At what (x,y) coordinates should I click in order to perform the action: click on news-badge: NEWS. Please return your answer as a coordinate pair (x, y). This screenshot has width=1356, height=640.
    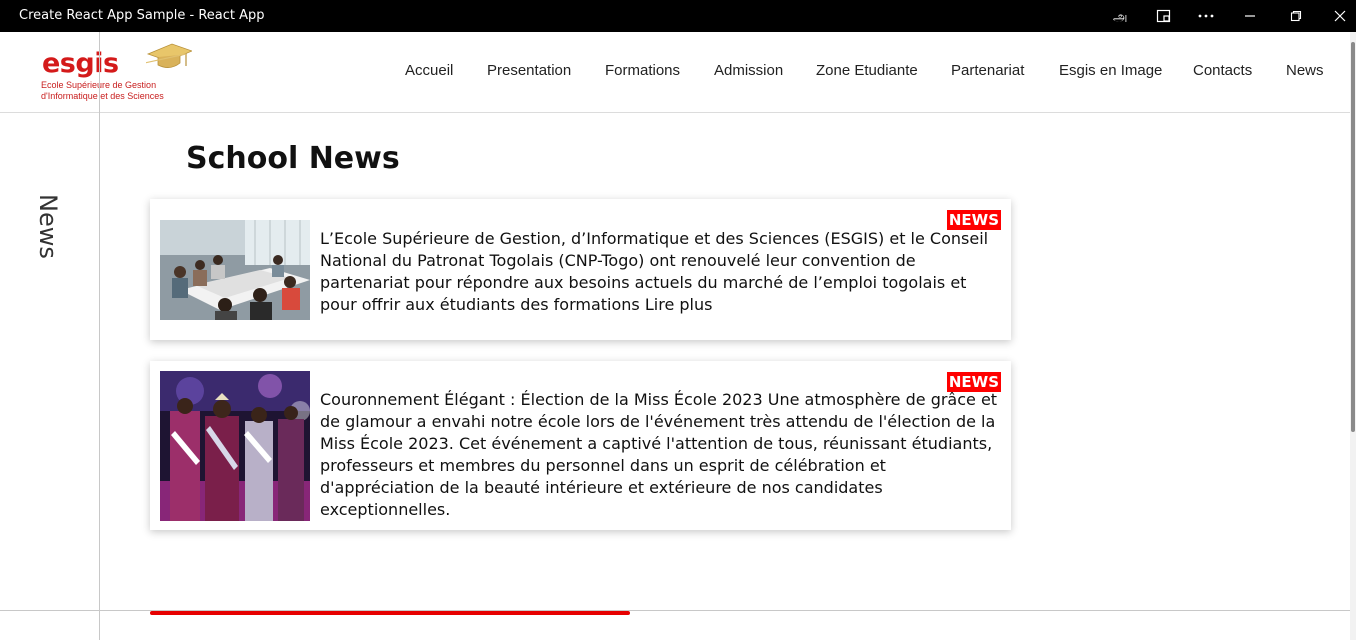
    Looking at the image, I should click on (973, 220).